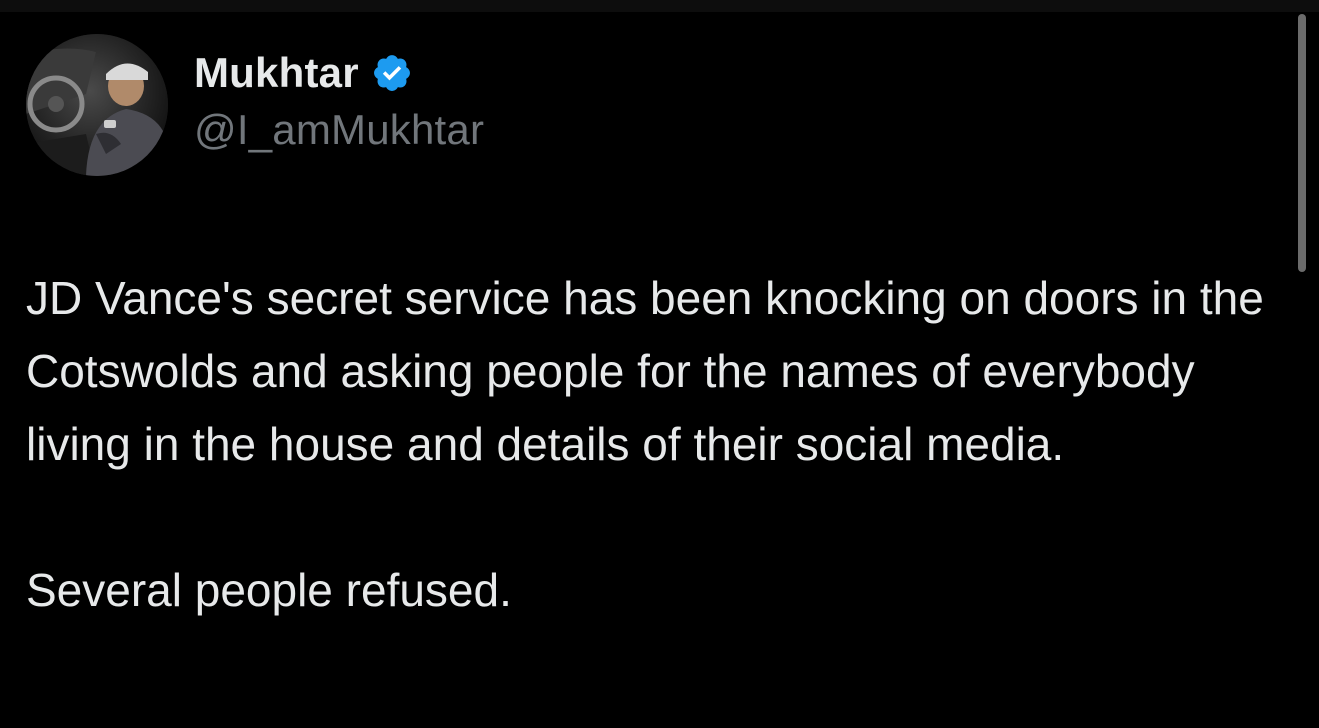  I want to click on scrollbar-thumb, so click(1302, 143).